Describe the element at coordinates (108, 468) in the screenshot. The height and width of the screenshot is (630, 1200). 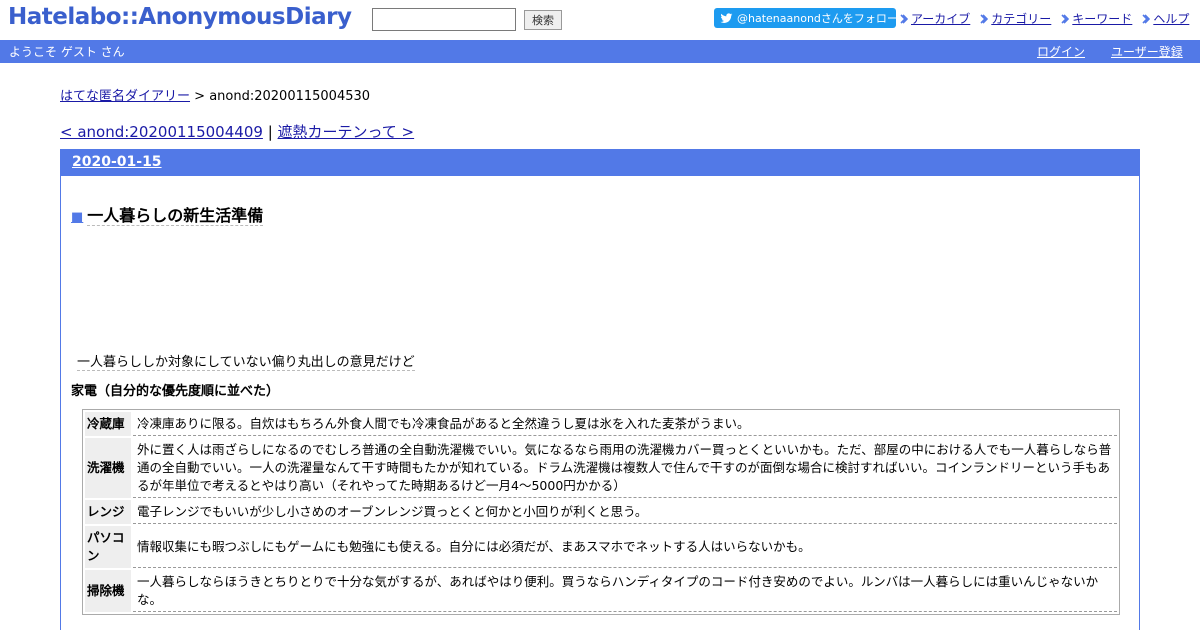
I see `row-header: 洗濯機` at that location.